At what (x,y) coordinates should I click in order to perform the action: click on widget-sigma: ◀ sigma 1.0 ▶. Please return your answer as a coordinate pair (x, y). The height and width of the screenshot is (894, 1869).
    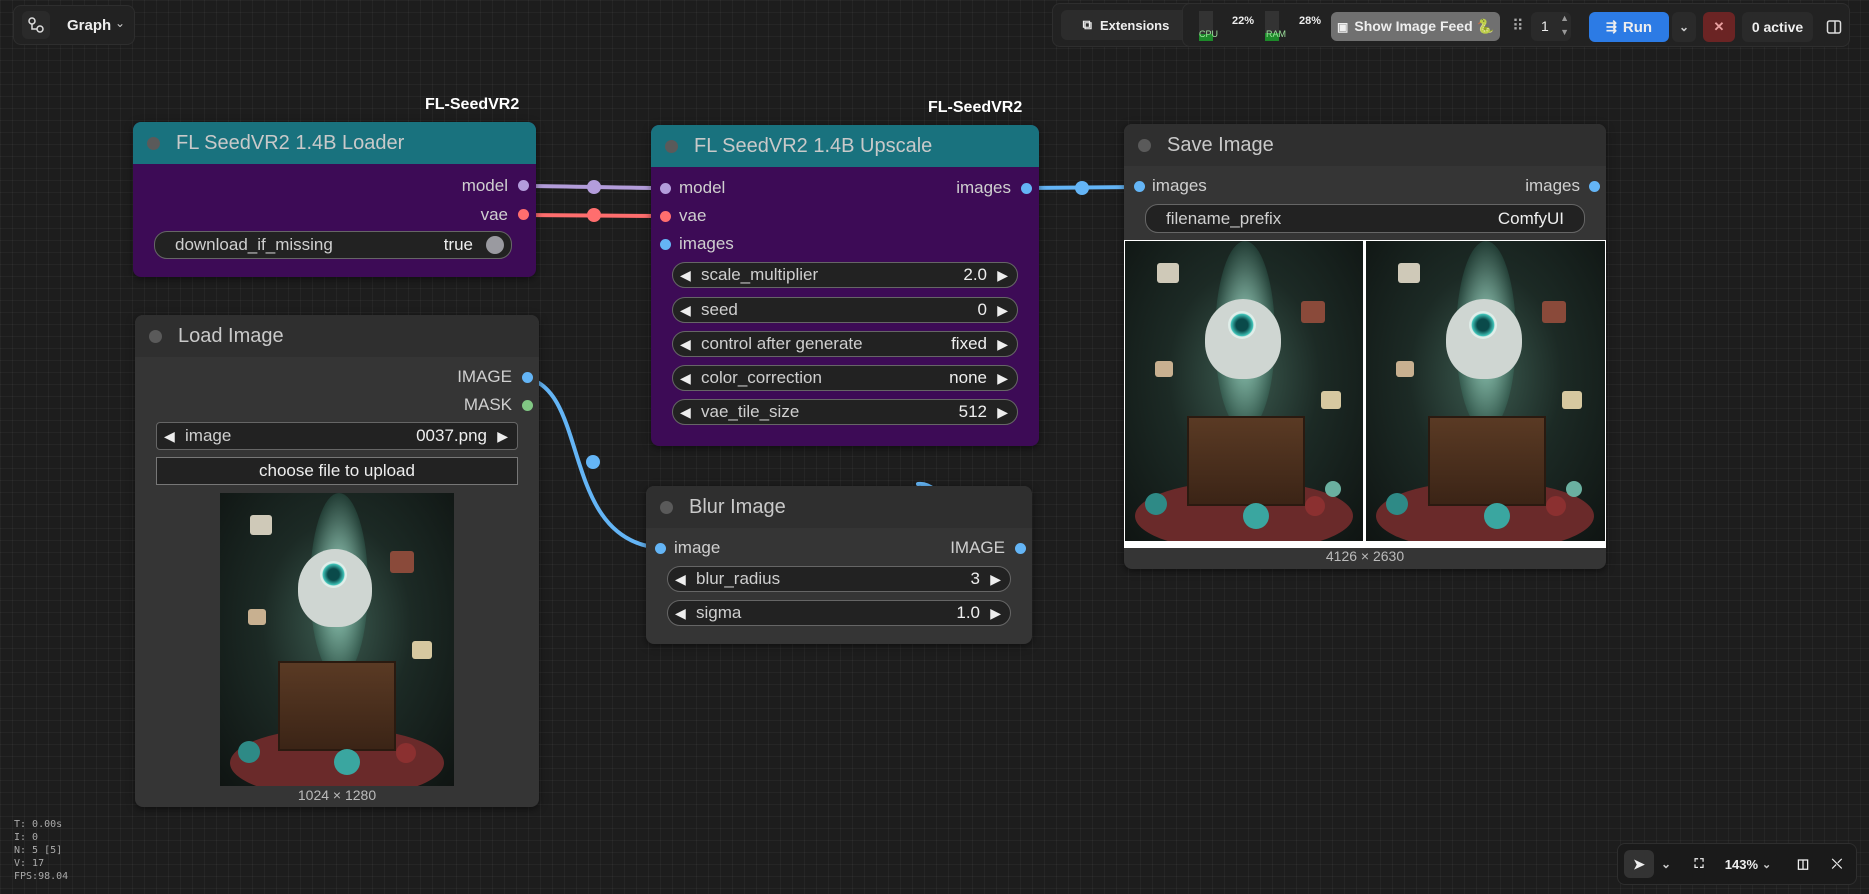
    Looking at the image, I should click on (839, 613).